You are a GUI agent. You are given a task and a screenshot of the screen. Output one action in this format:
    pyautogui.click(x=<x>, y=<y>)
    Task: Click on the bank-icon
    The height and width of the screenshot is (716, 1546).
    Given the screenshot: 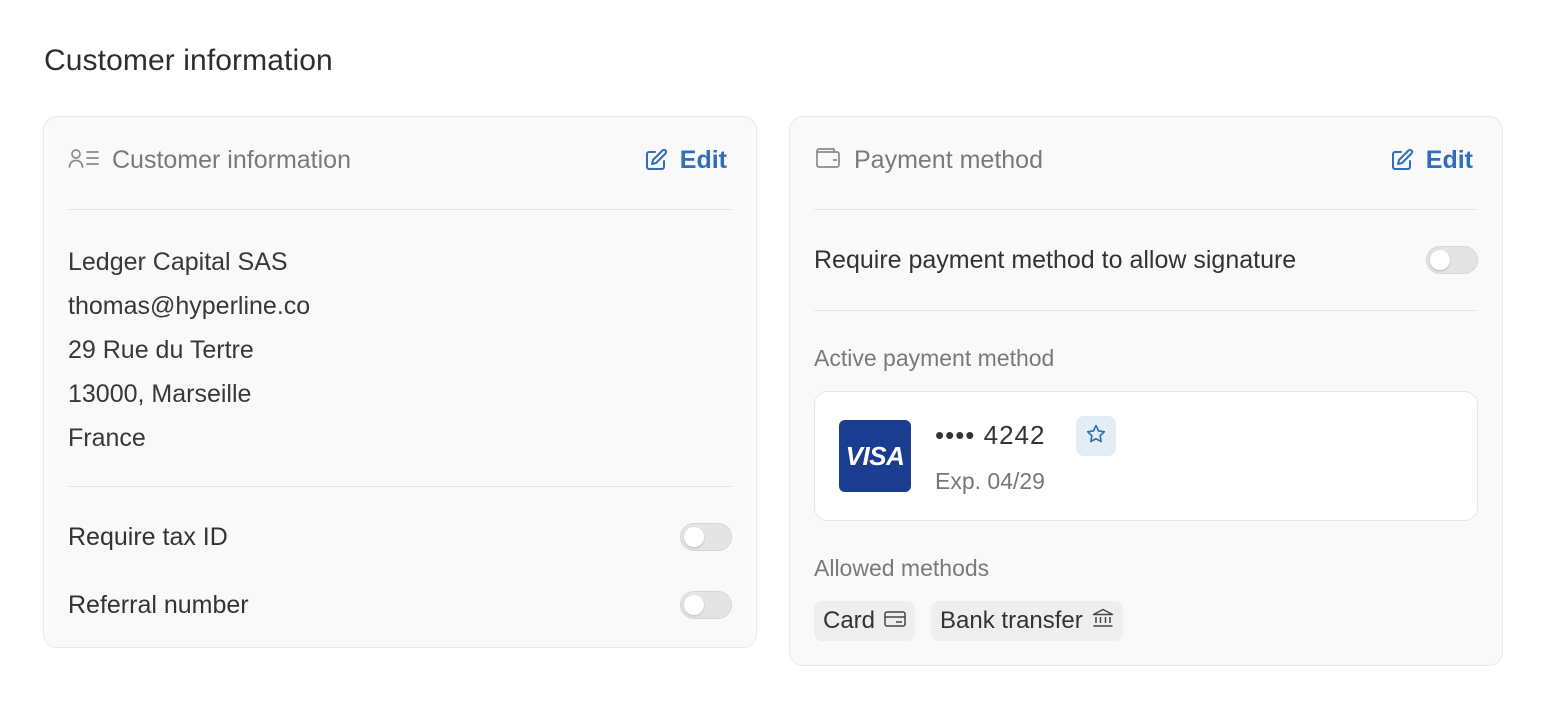 What is the action you would take?
    pyautogui.click(x=1103, y=621)
    